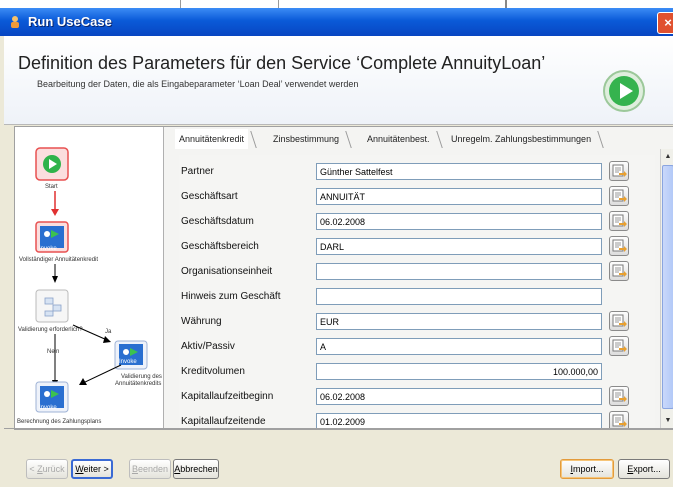 The width and height of the screenshot is (673, 487). I want to click on app-icon, so click(15, 22).